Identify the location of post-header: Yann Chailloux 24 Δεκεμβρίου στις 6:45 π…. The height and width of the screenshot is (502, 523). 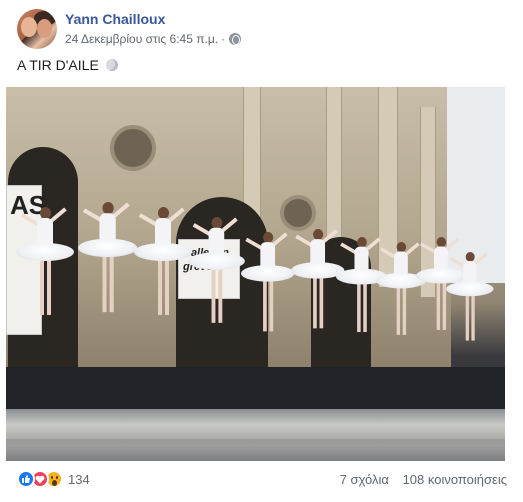
(257, 29).